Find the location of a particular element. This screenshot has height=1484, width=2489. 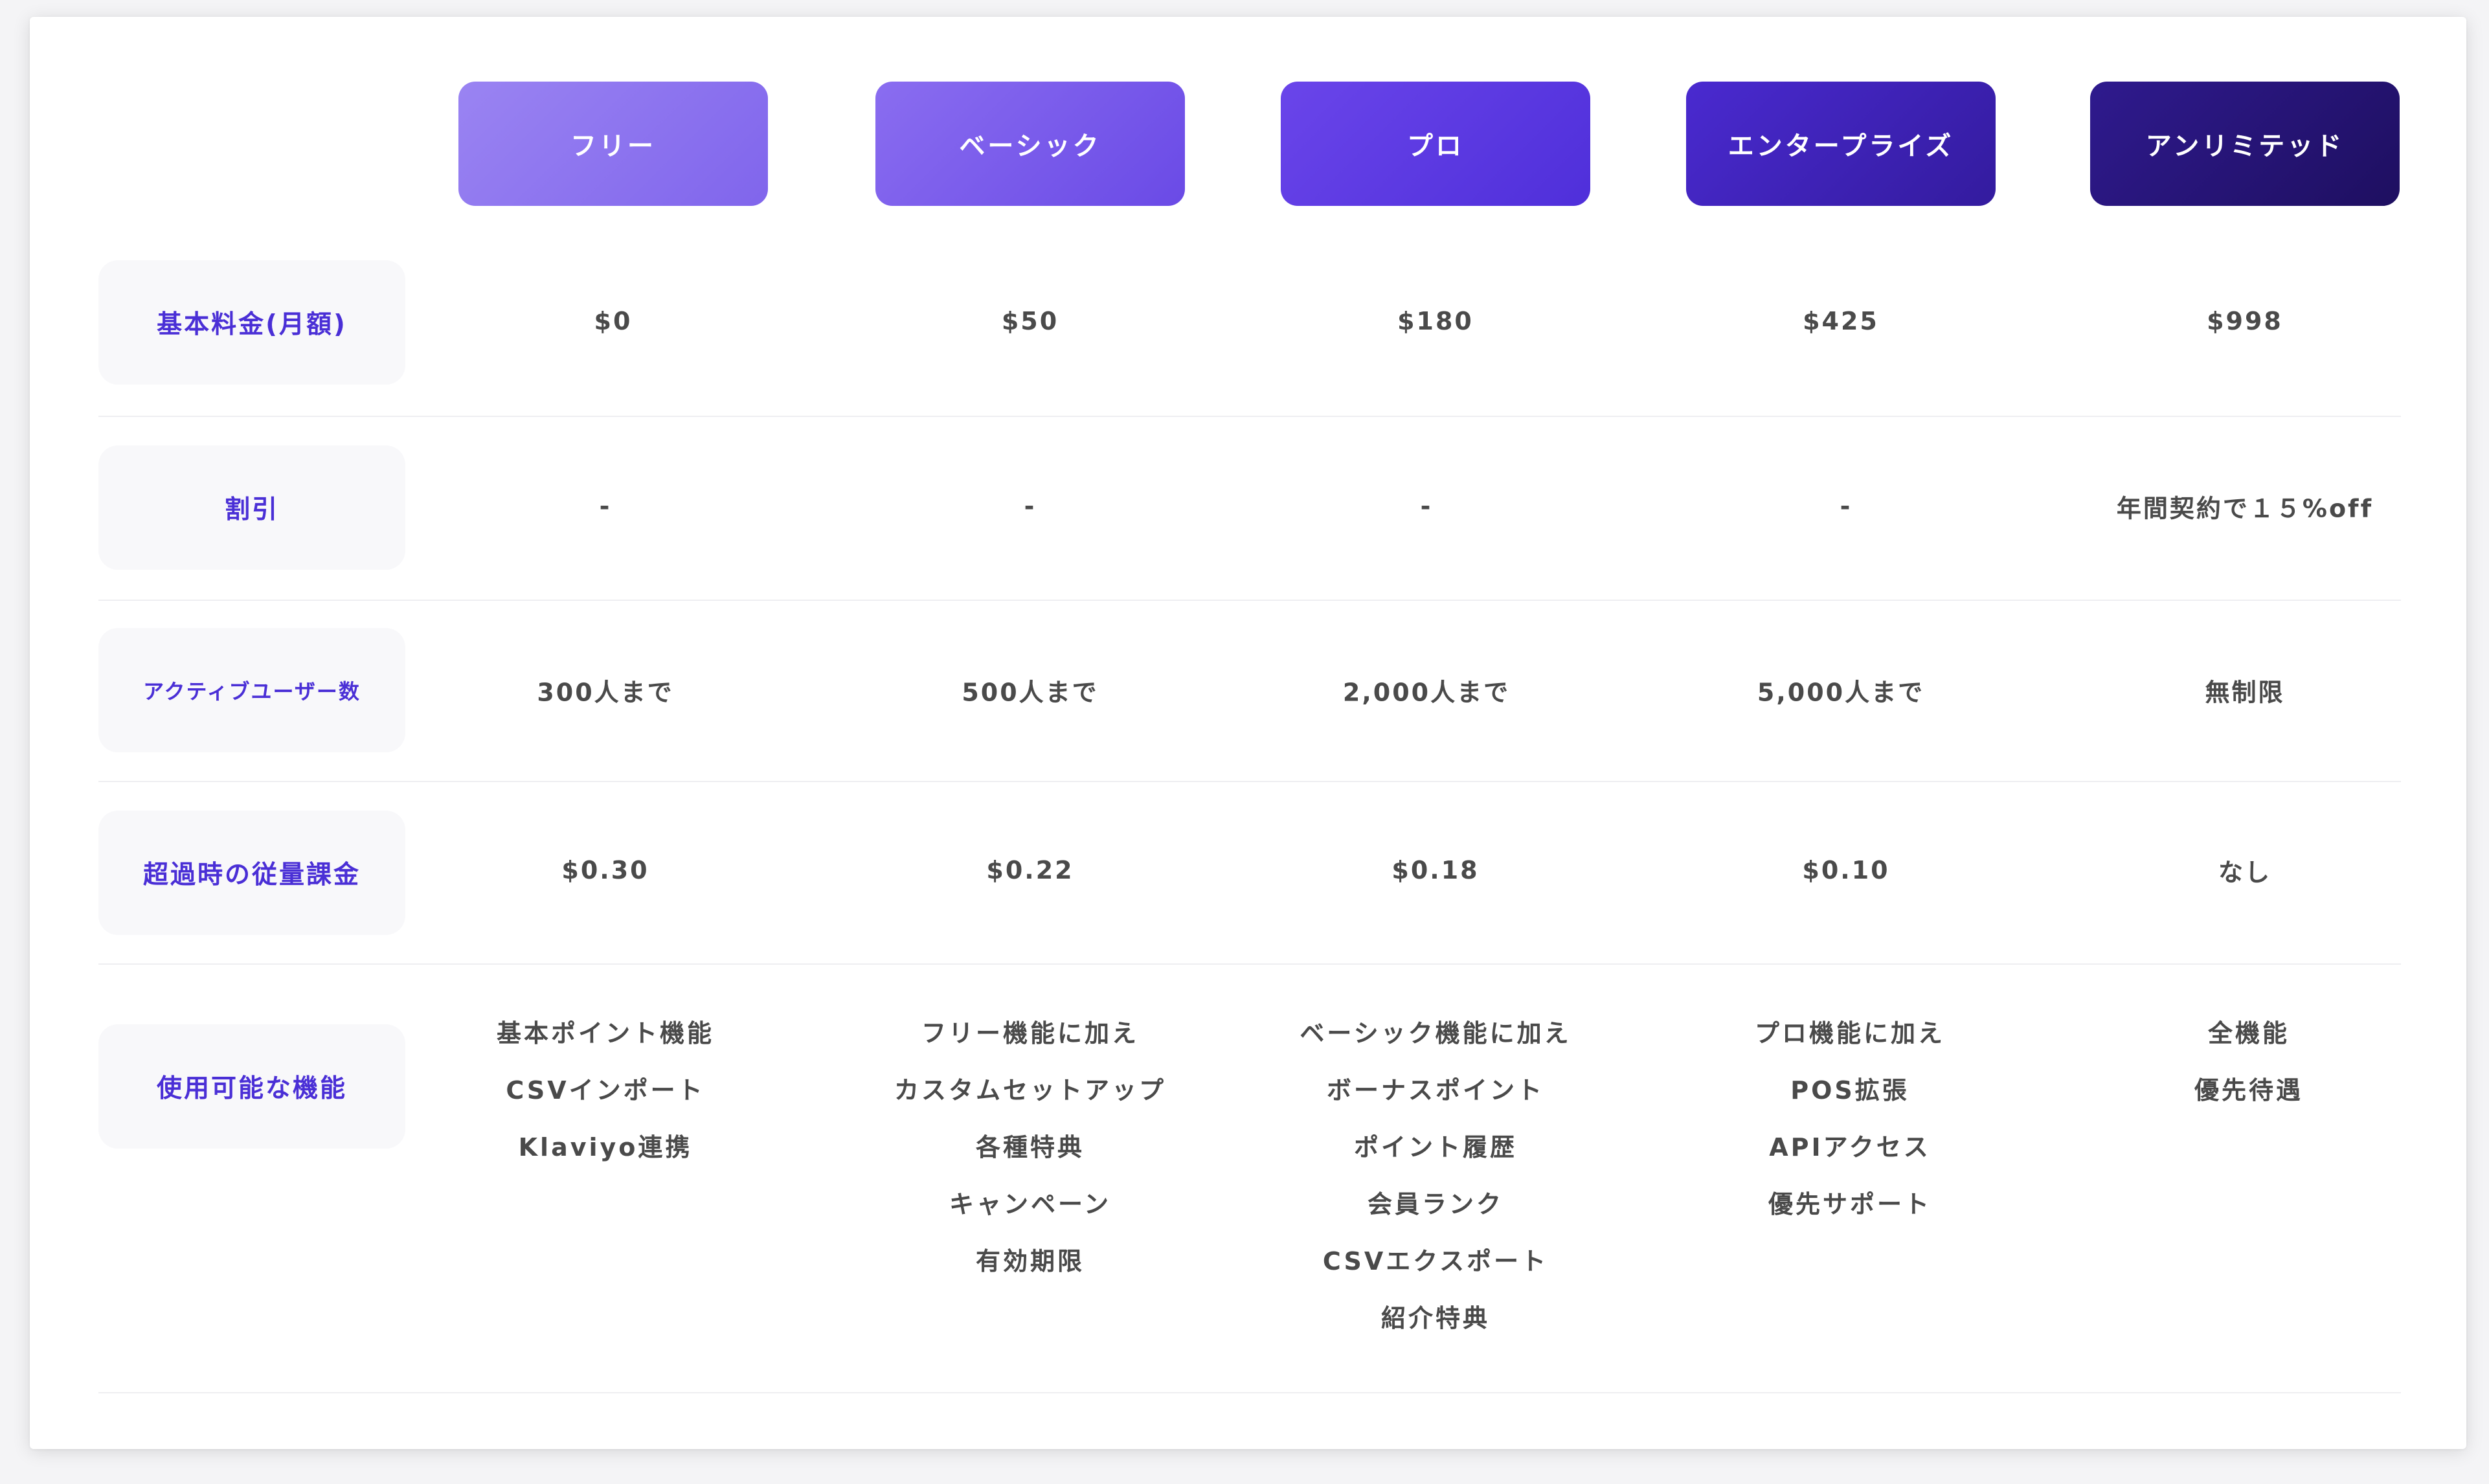

discount-free: - is located at coordinates (605, 506).